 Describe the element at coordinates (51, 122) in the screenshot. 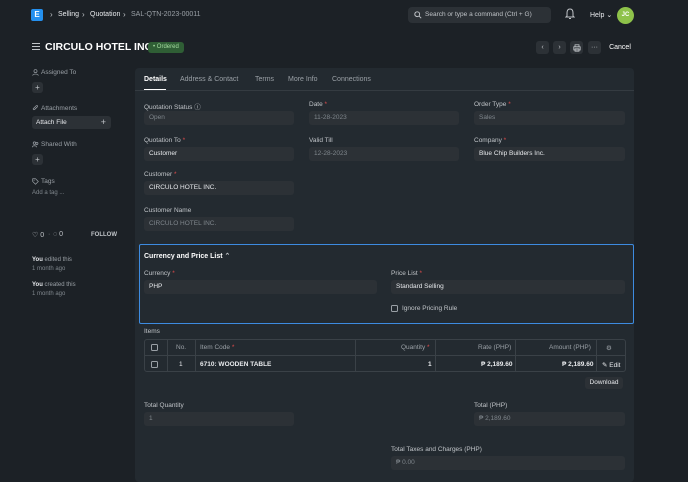

I see `attach-file-label: Attach File` at that location.